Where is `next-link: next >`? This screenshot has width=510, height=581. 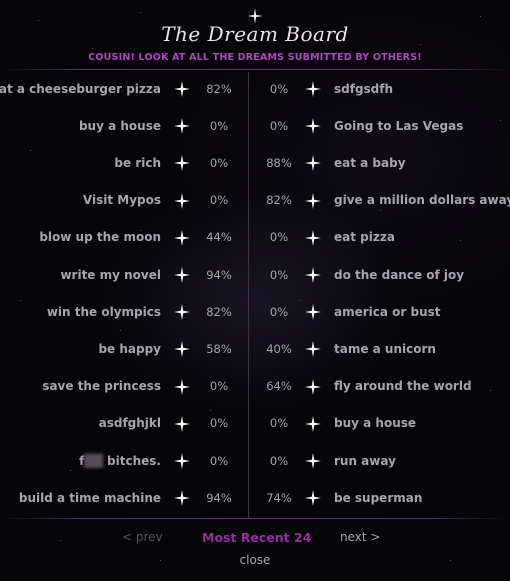 next-link: next > is located at coordinates (360, 537).